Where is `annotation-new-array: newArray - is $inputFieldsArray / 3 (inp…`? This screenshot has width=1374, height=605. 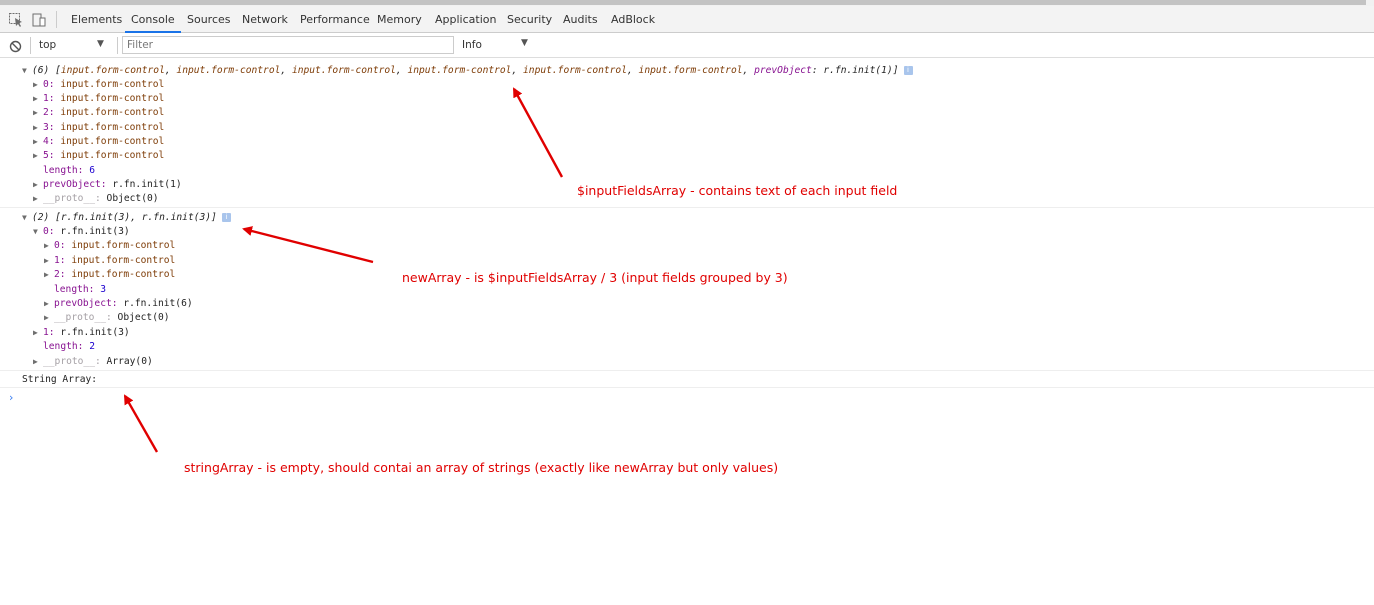 annotation-new-array: newArray - is $inputFieldsArray / 3 (inp… is located at coordinates (595, 277).